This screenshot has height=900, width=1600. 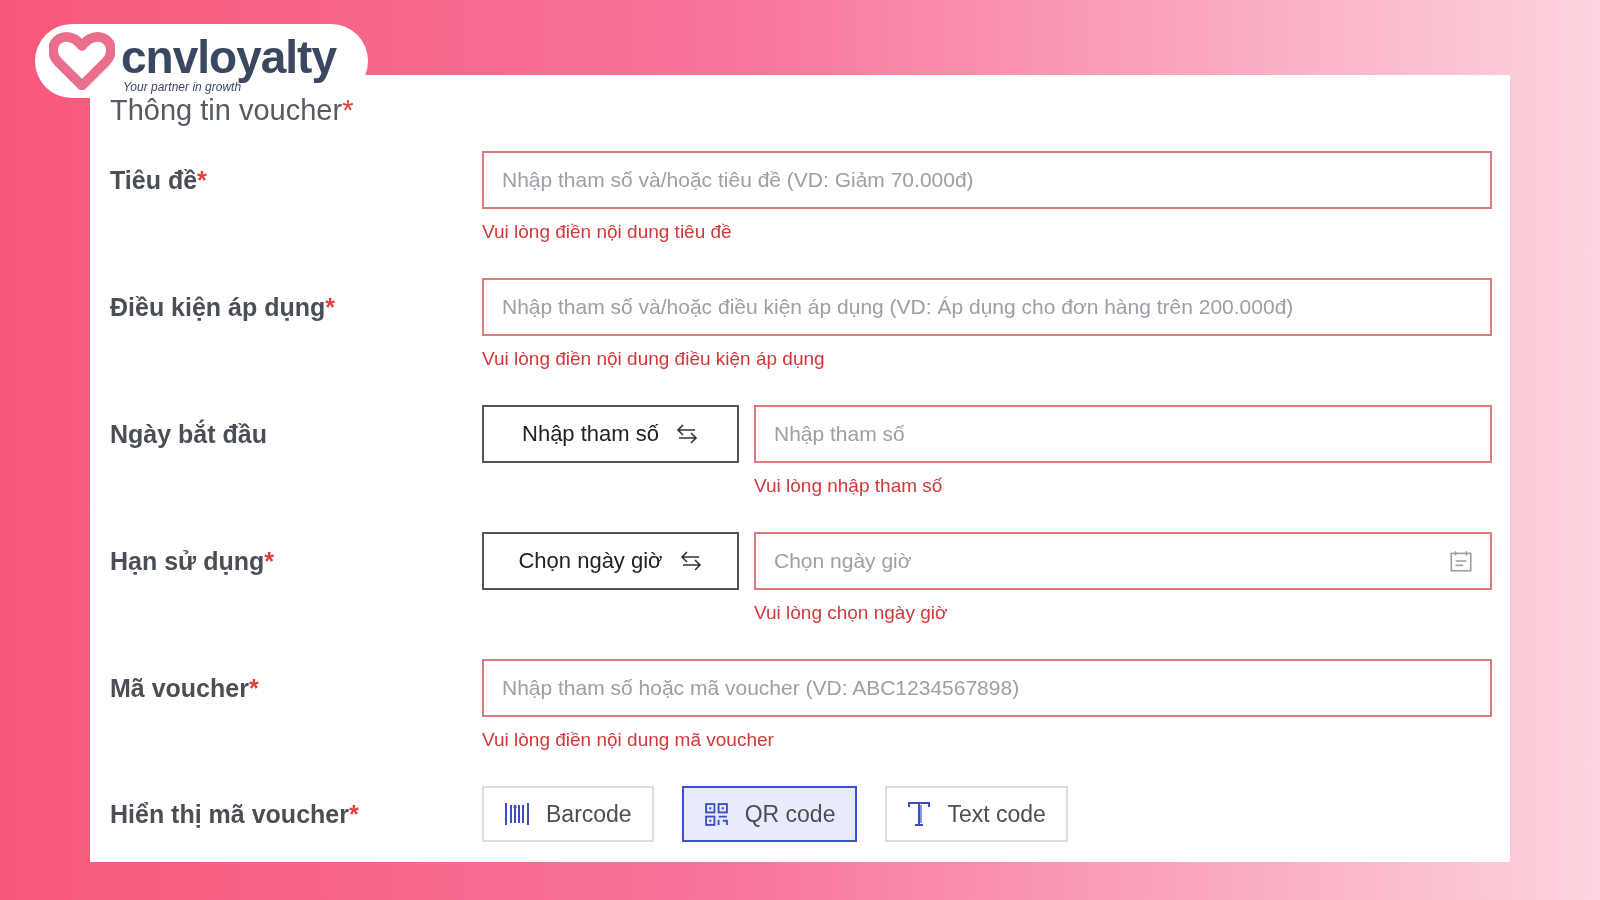 What do you see at coordinates (628, 740) in the screenshot?
I see `error-message: Vui lòng điền nội dung mã voucher` at bounding box center [628, 740].